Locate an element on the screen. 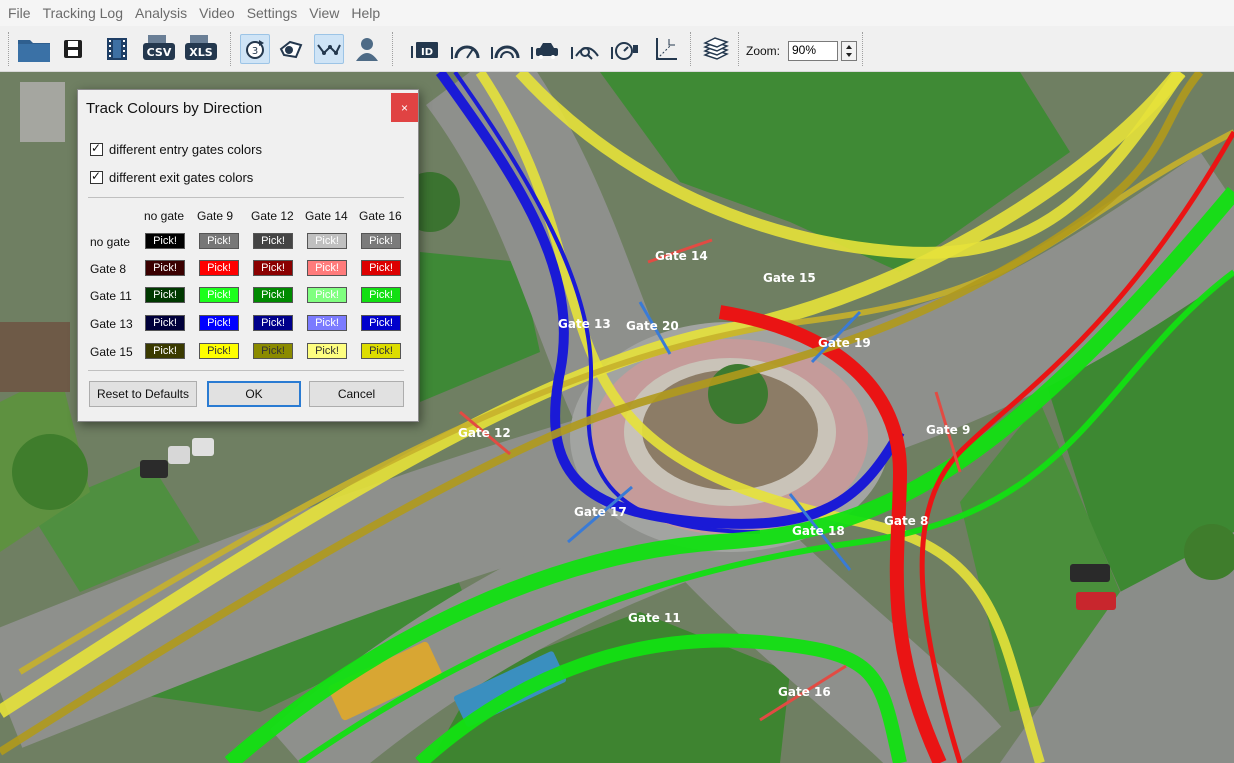  row-header: no gate is located at coordinates (110, 242).